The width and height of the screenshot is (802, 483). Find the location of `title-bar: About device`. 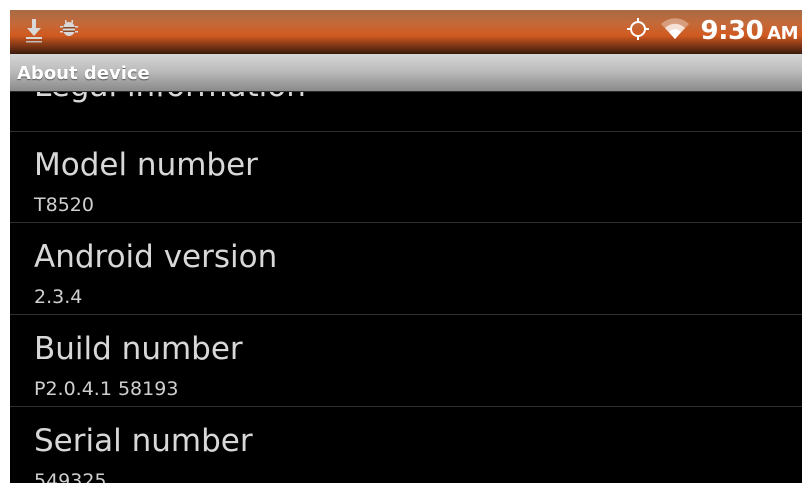

title-bar: About device is located at coordinates (406, 73).